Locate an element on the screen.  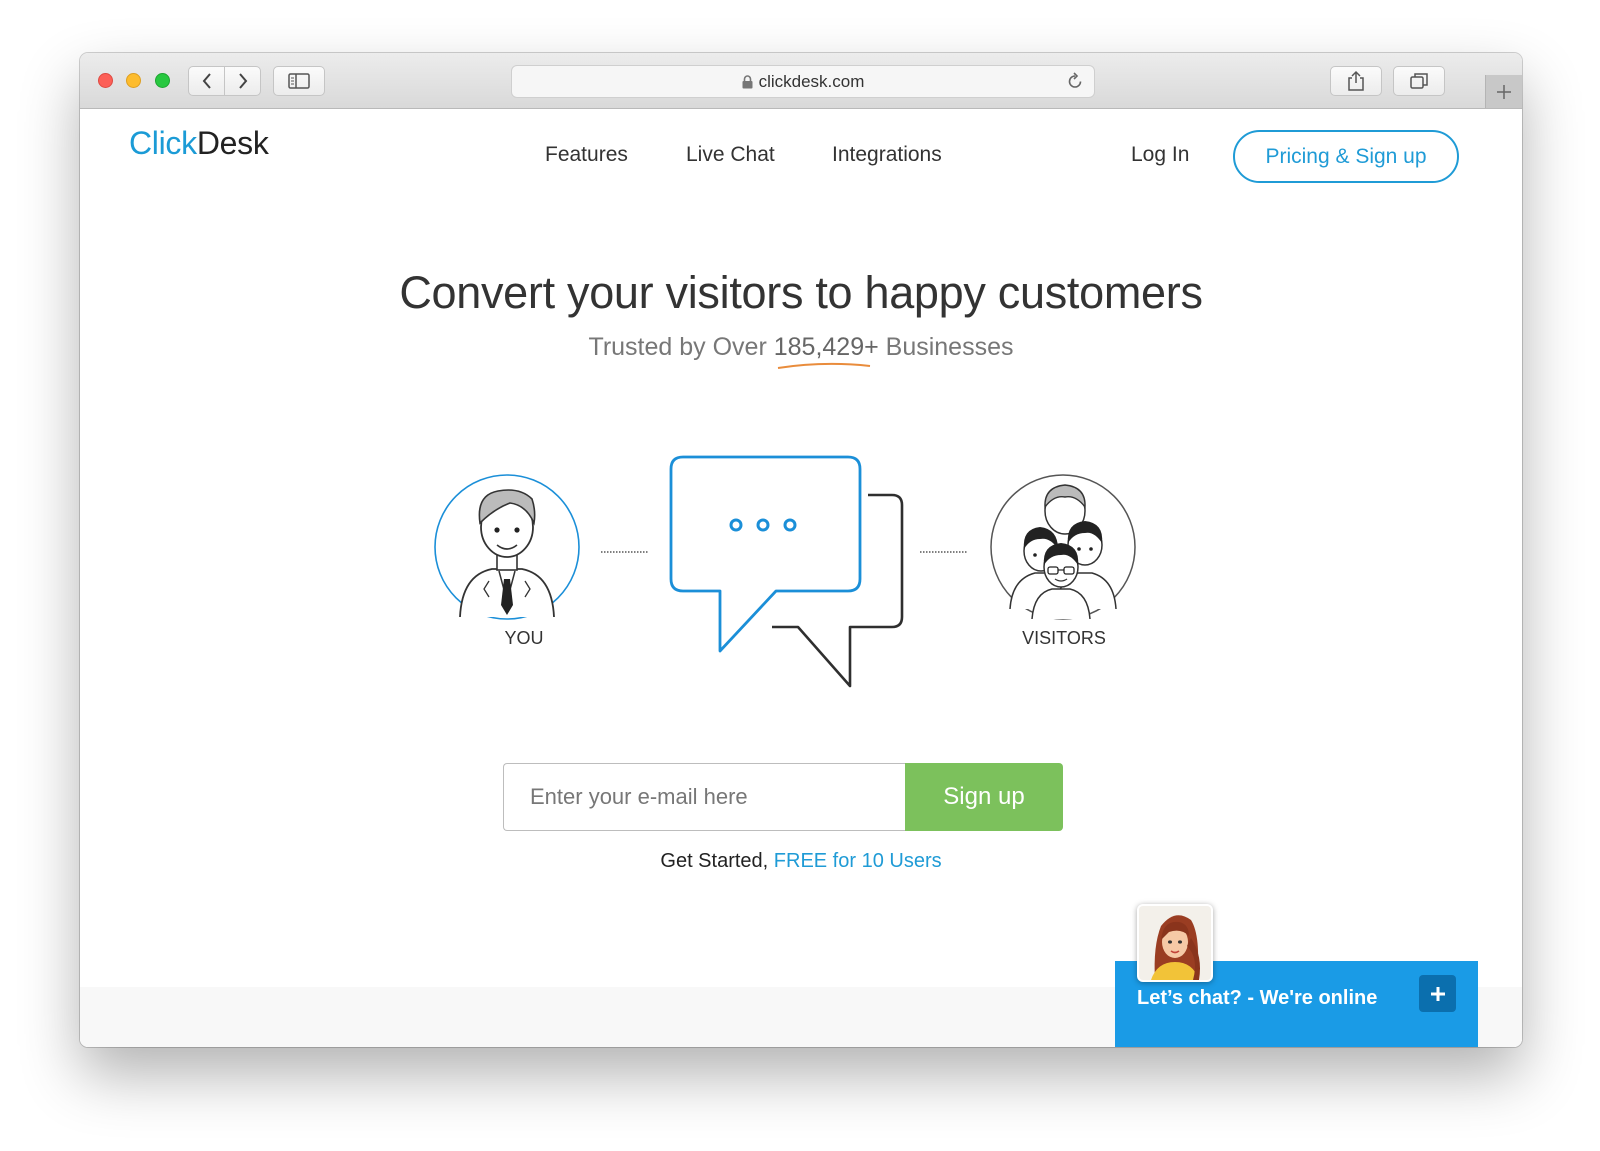
get-started-prefix: Get Started, is located at coordinates (717, 861).